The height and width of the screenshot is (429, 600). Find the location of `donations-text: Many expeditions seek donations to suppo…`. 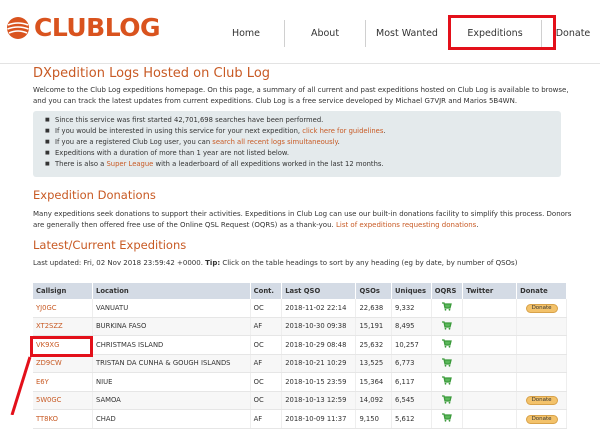

donations-text: Many expeditions seek donations to suppo… is located at coordinates (302, 219).